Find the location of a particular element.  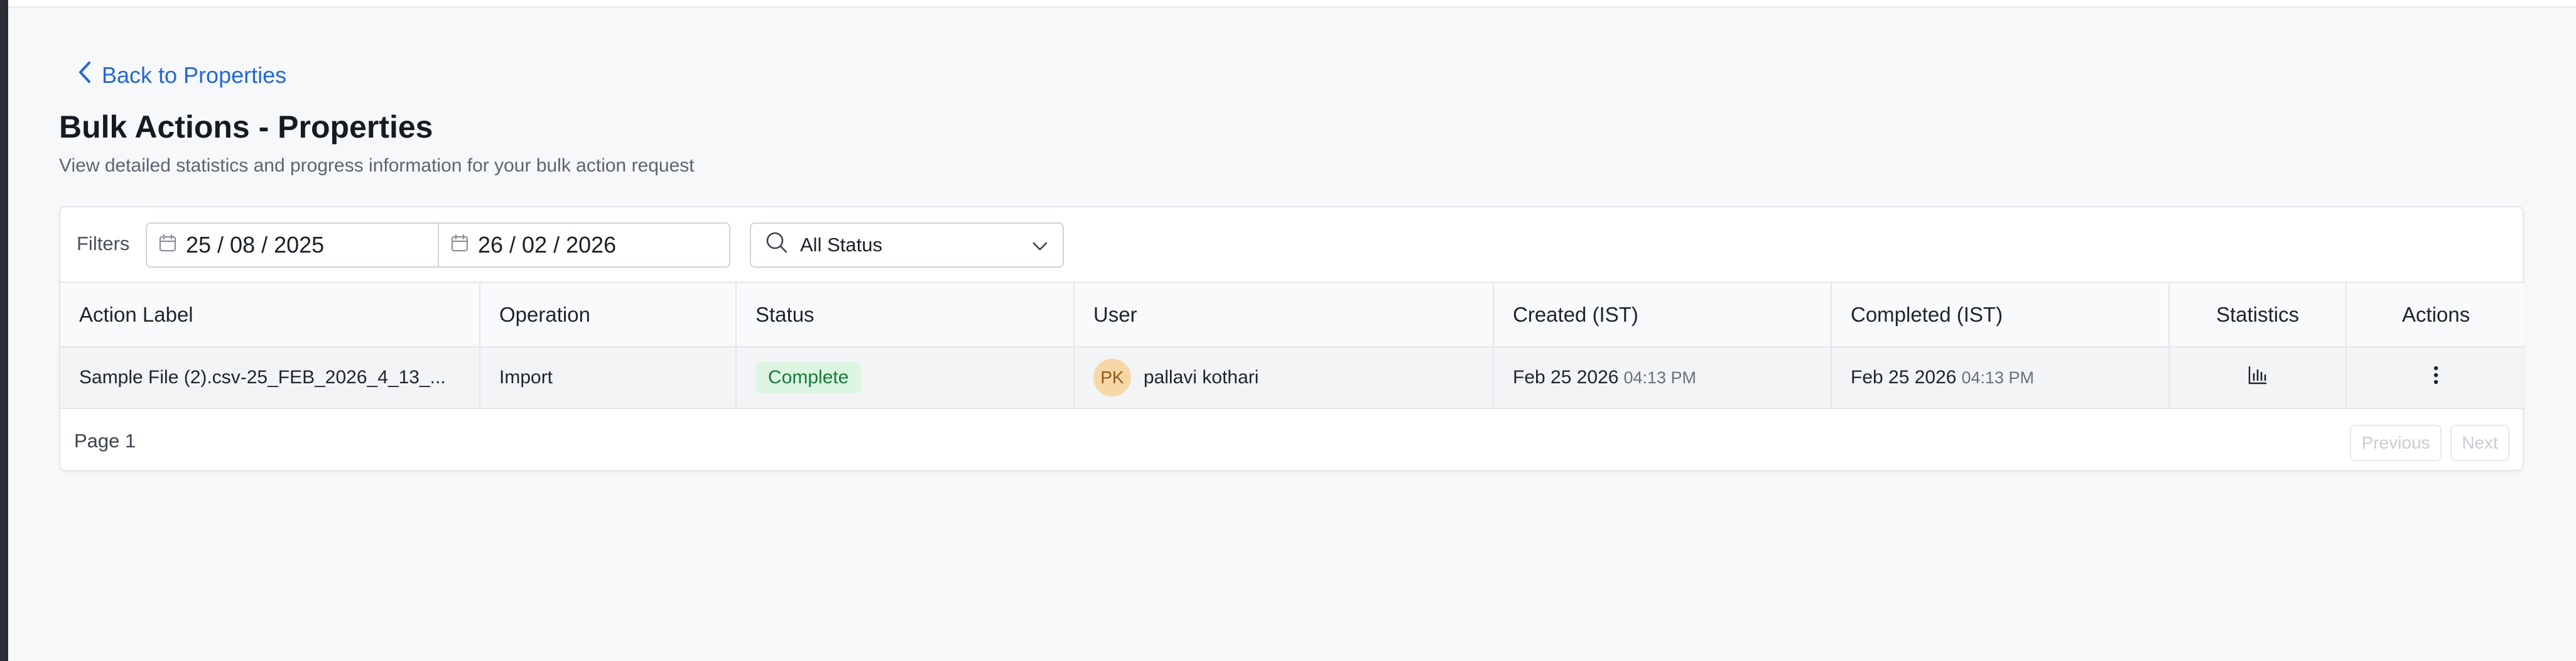

column-header-user: User is located at coordinates (1284, 315).